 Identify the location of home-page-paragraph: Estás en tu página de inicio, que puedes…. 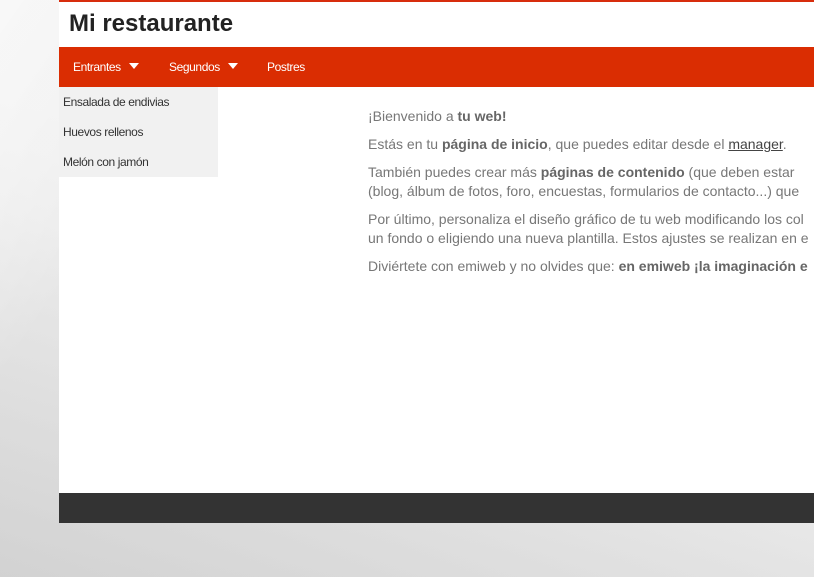
(577, 144).